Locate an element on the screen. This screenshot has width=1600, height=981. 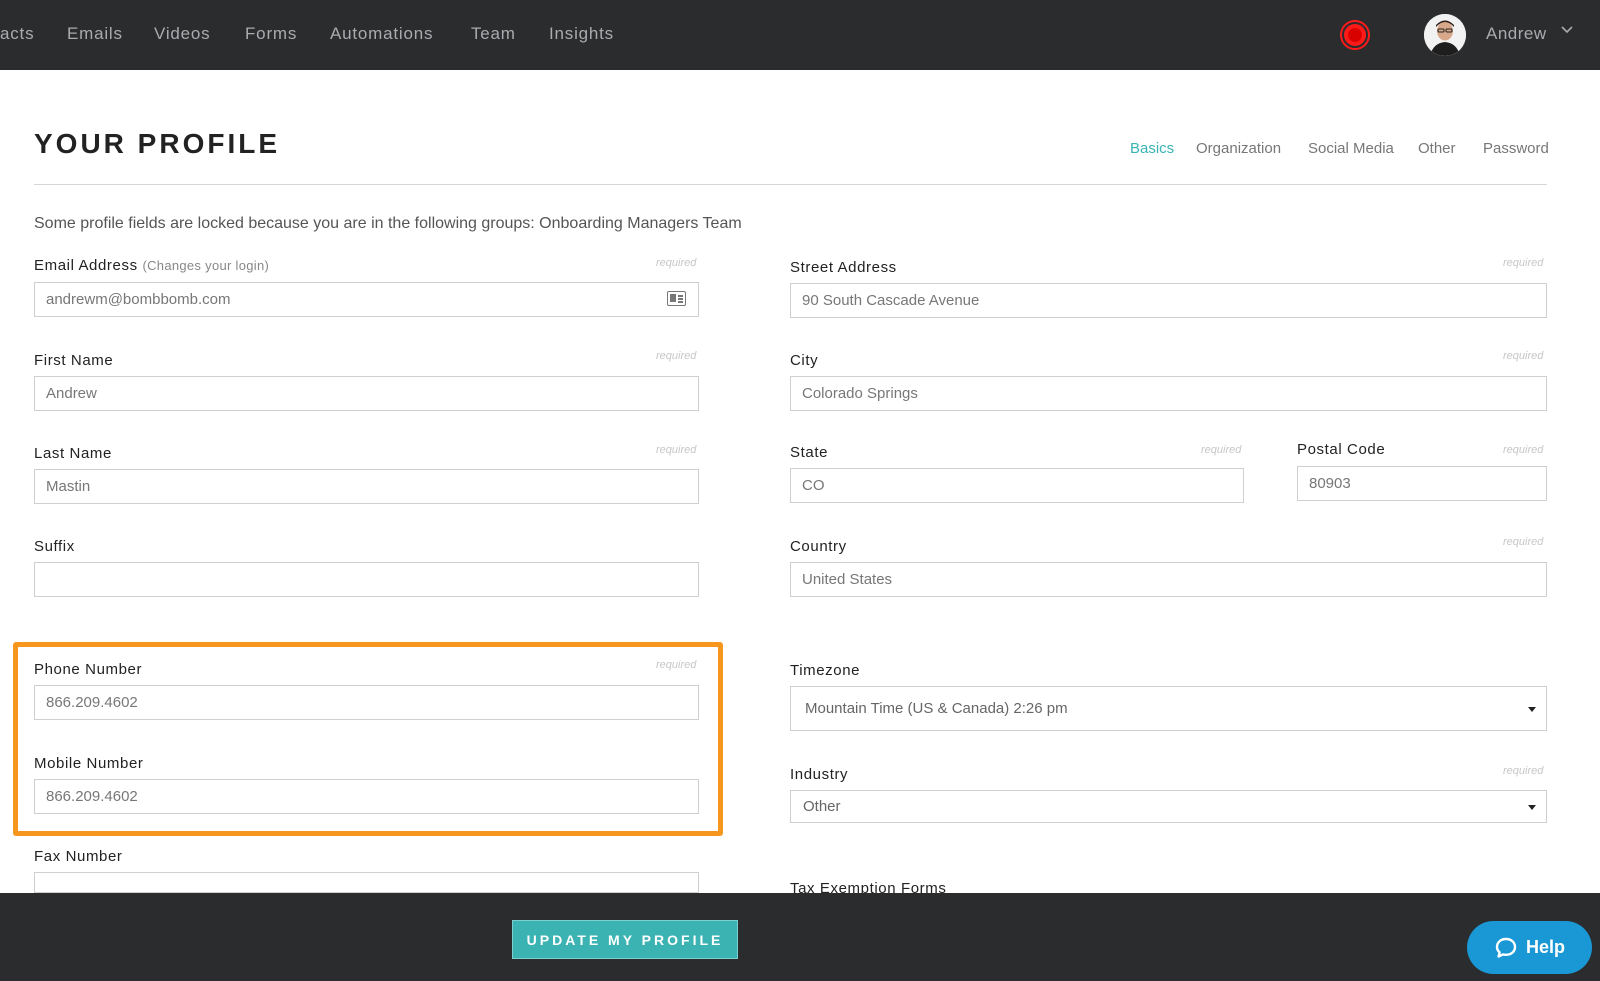
state-label: State is located at coordinates (809, 452).